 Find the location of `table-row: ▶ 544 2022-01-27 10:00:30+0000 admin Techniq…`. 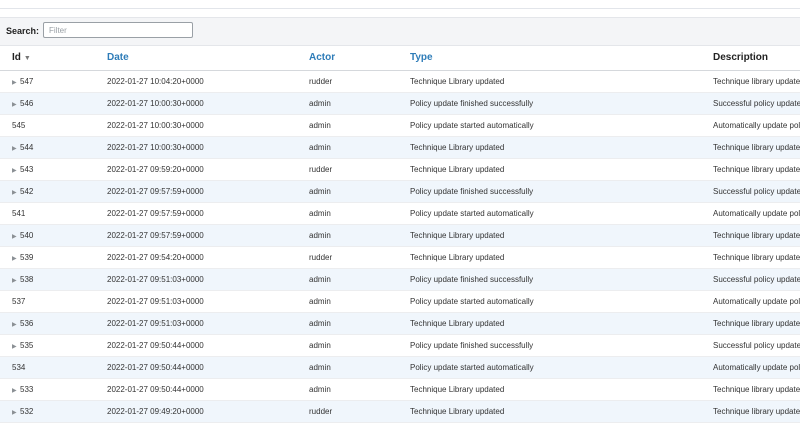

table-row: ▶ 544 2022-01-27 10:00:30+0000 admin Techniq… is located at coordinates (400, 147).